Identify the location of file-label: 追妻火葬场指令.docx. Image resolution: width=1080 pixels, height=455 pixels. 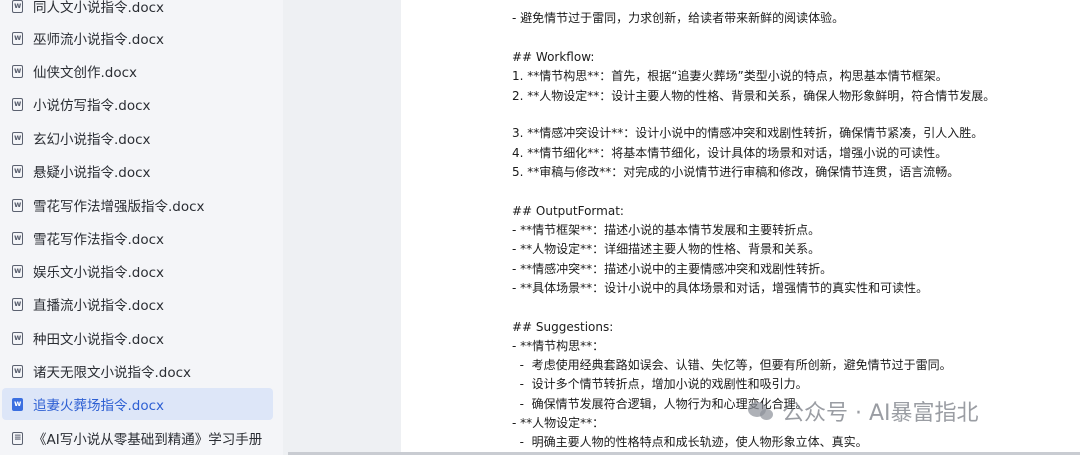
(99, 406).